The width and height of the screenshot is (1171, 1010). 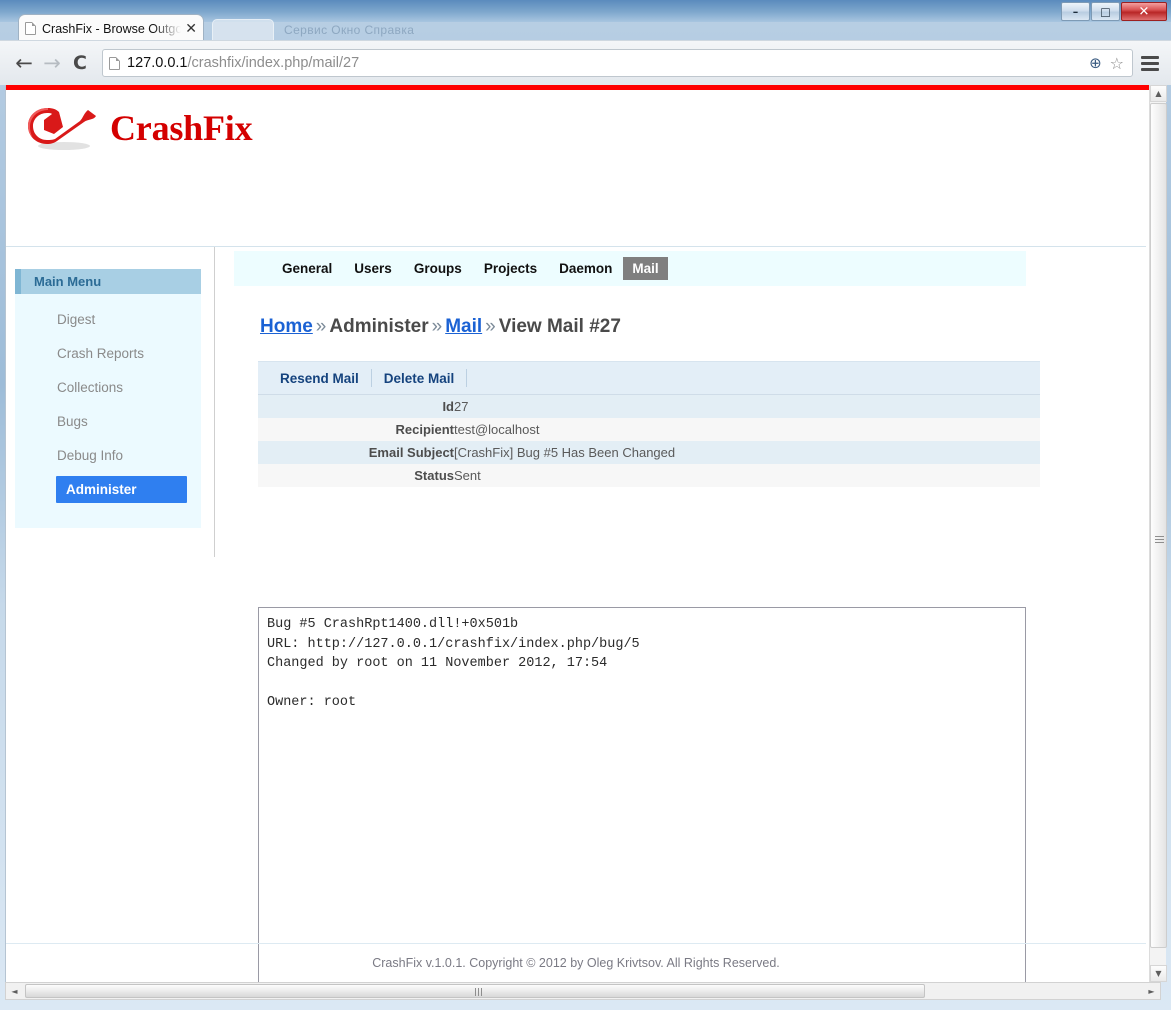 I want to click on back-button: ←, so click(x=24, y=63).